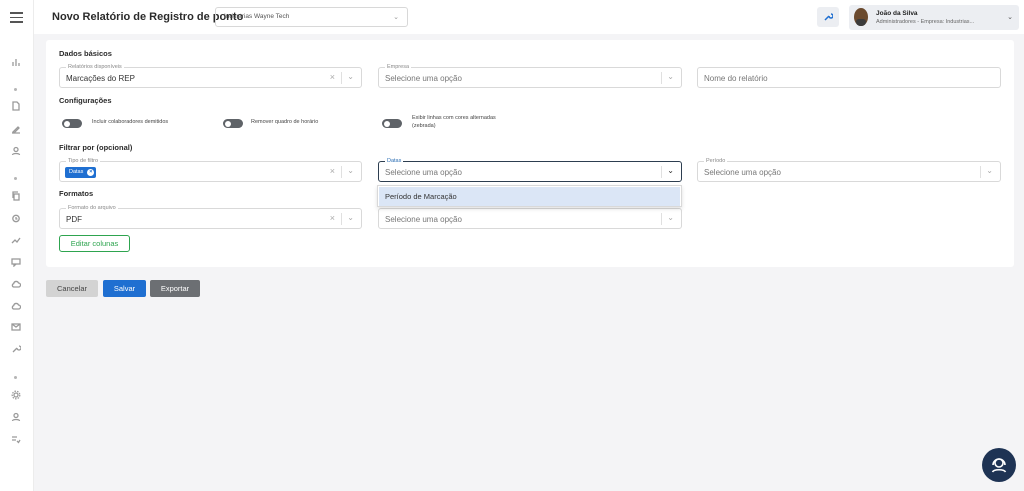 Image resolution: width=1024 pixels, height=491 pixels. I want to click on company-field-label: Empresa, so click(398, 67).